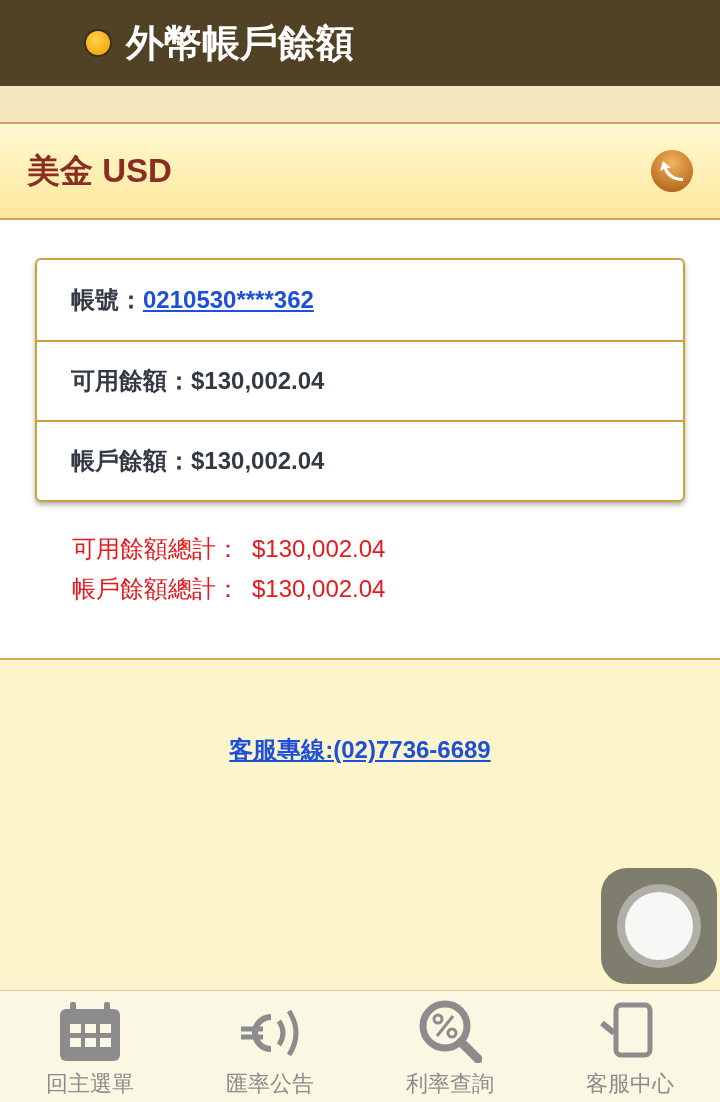 The height and width of the screenshot is (1102, 720). Describe the element at coordinates (107, 300) in the screenshot. I see `account-label: 帳號：` at that location.